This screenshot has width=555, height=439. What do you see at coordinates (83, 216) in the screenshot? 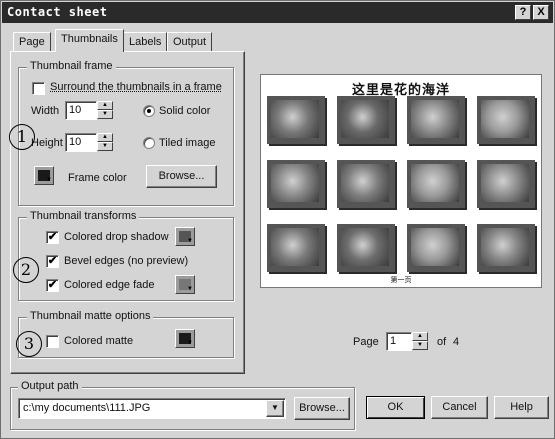
I see `thumbnail-transforms-label: Thumbnail transforms` at bounding box center [83, 216].